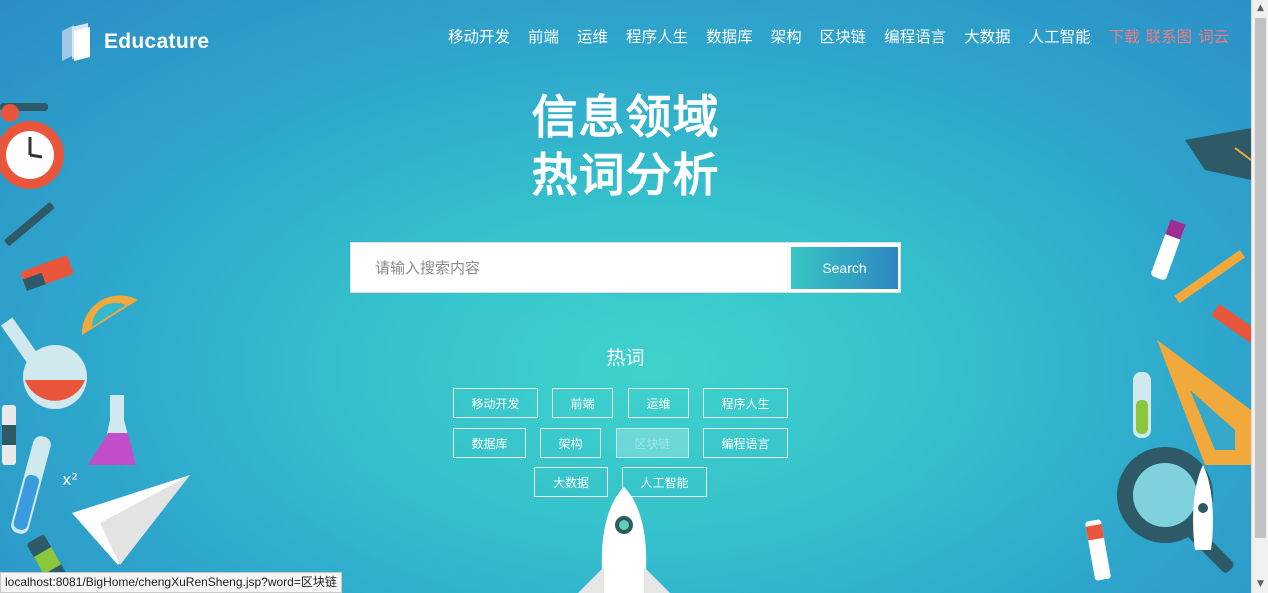 Image resolution: width=1268 pixels, height=593 pixels. What do you see at coordinates (112, 430) in the screenshot?
I see `beaker-icon` at bounding box center [112, 430].